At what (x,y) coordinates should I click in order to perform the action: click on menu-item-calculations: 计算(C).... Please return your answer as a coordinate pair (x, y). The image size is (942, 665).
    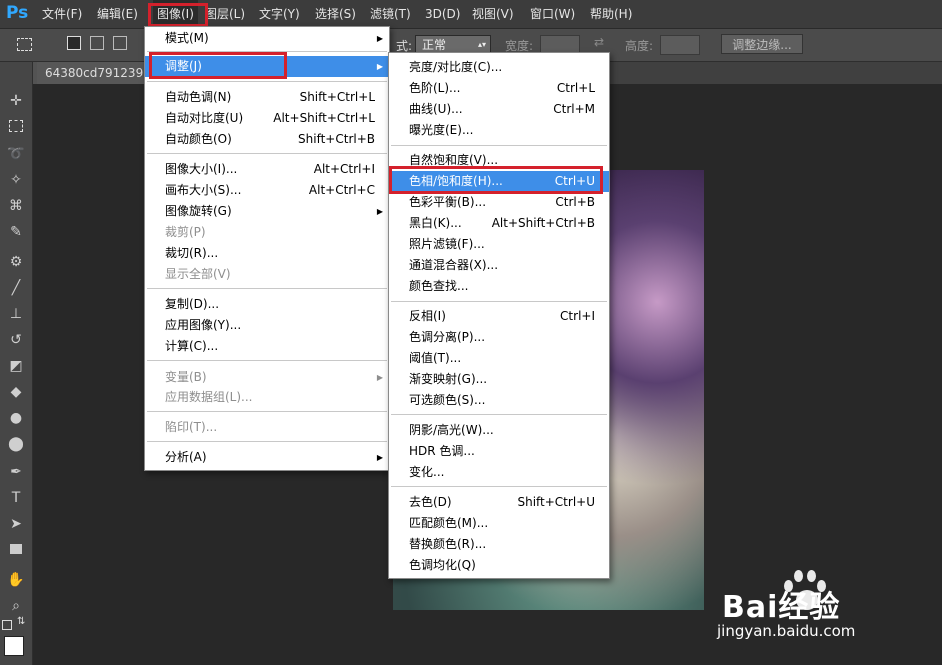
    Looking at the image, I should click on (267, 346).